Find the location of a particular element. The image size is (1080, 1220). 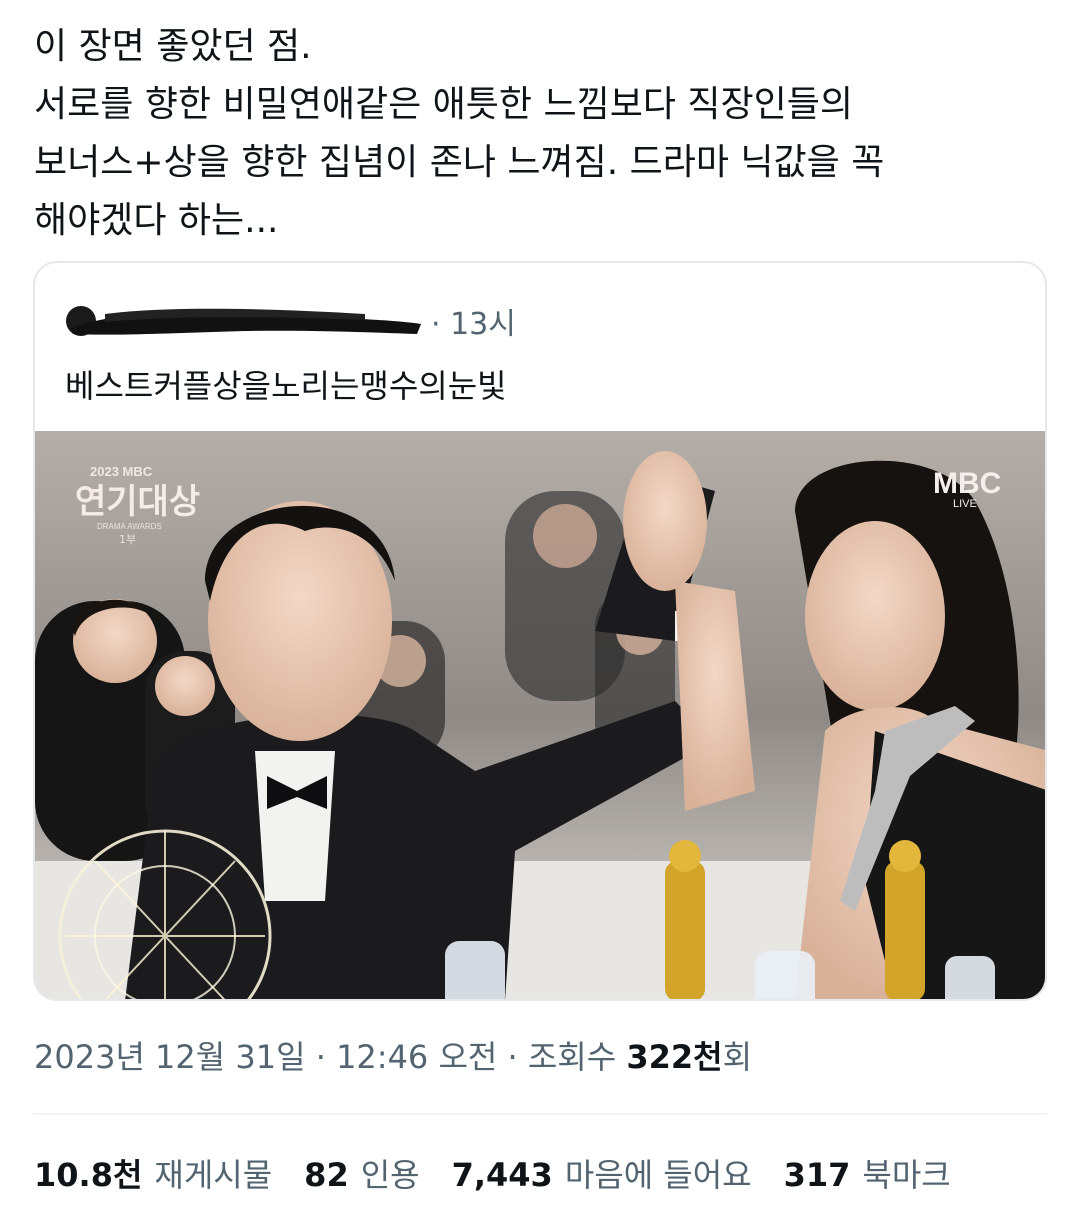

broadcaster-logo: MBC is located at coordinates (967, 483).